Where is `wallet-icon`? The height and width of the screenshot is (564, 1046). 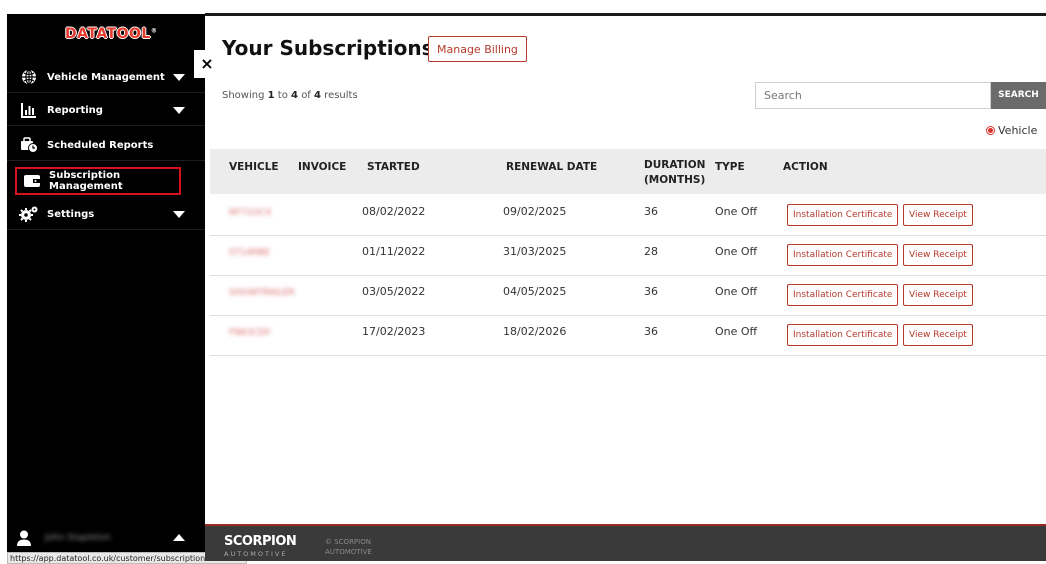 wallet-icon is located at coordinates (32, 181).